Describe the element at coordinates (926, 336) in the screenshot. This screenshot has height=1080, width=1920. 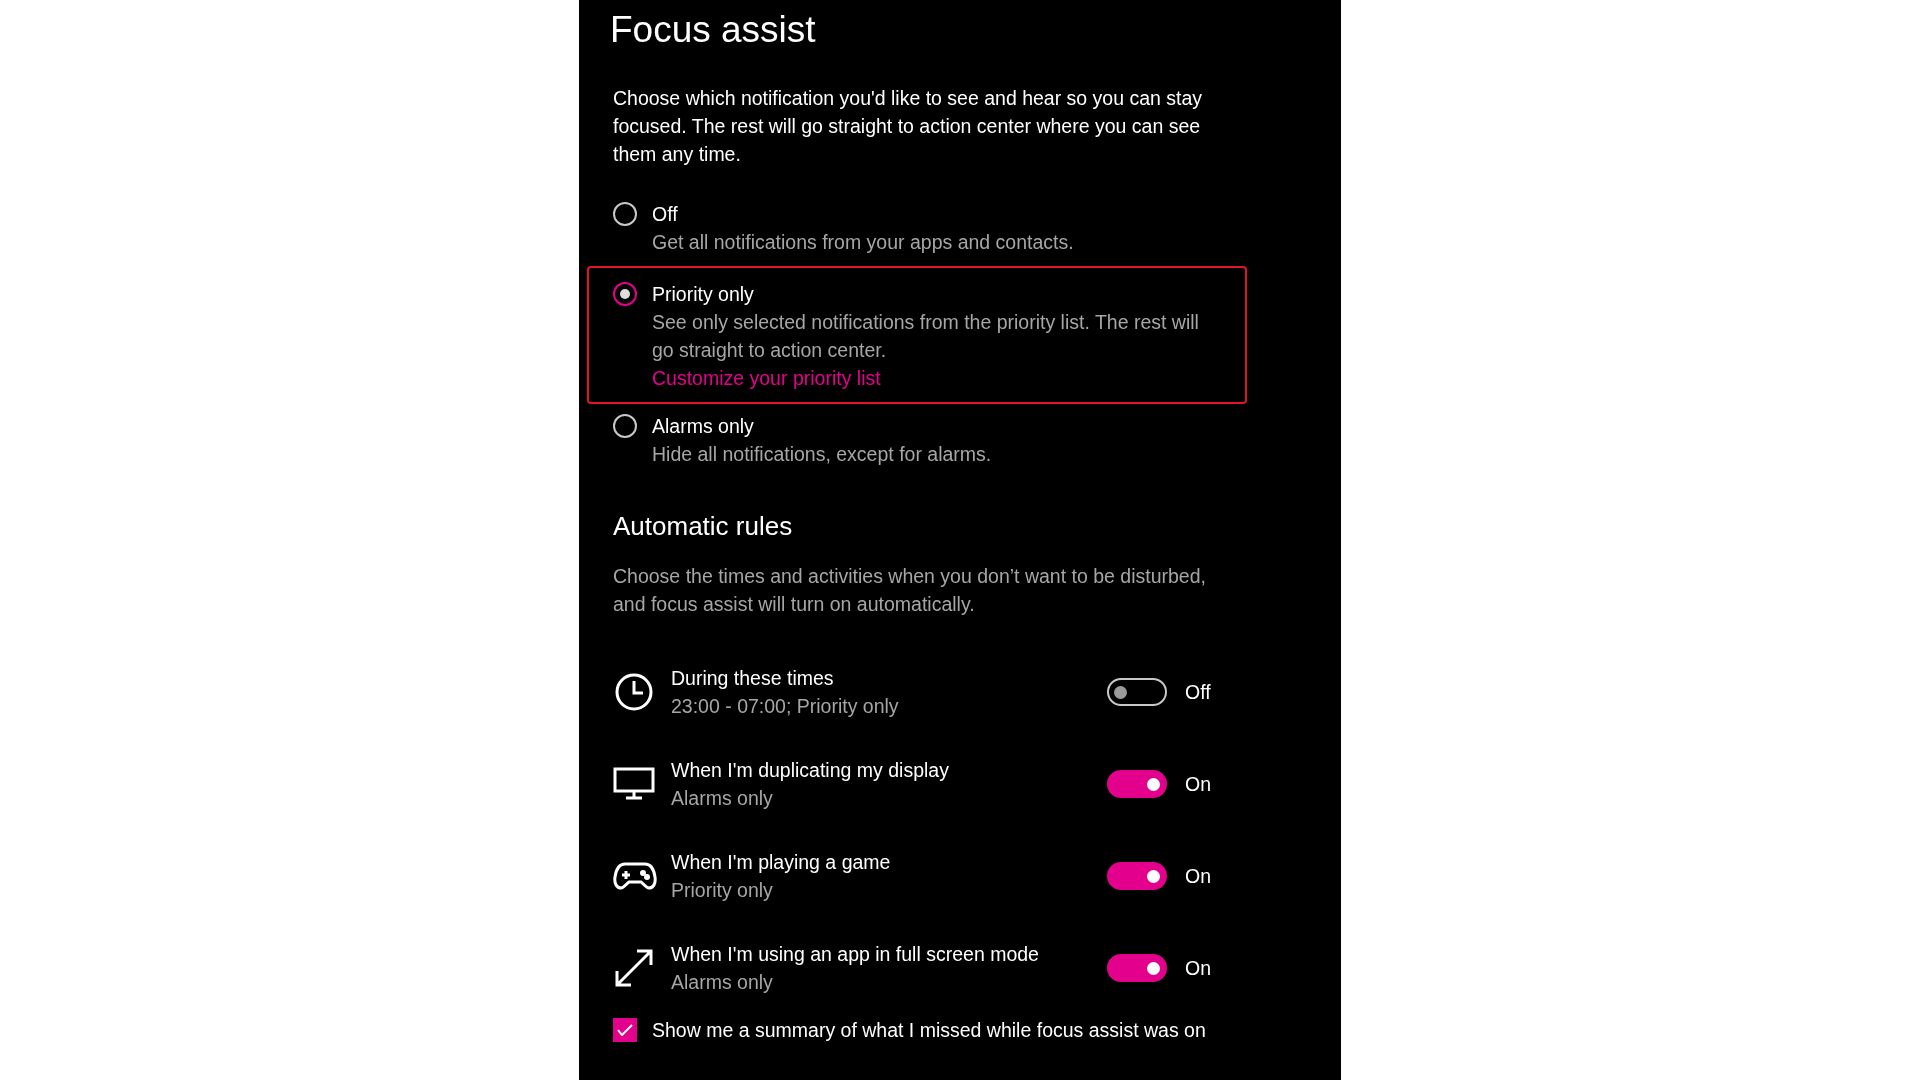
I see `option-description: See only selected notifications from the priority list. The rest will go straight to action center.` at that location.